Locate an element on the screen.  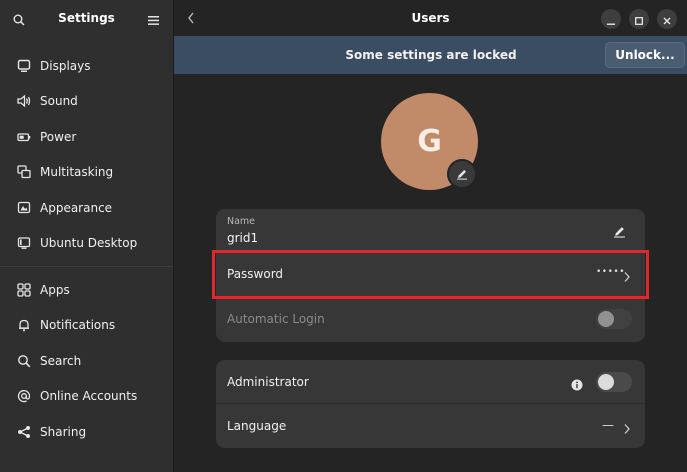
sidebar-divider is located at coordinates (87, 266).